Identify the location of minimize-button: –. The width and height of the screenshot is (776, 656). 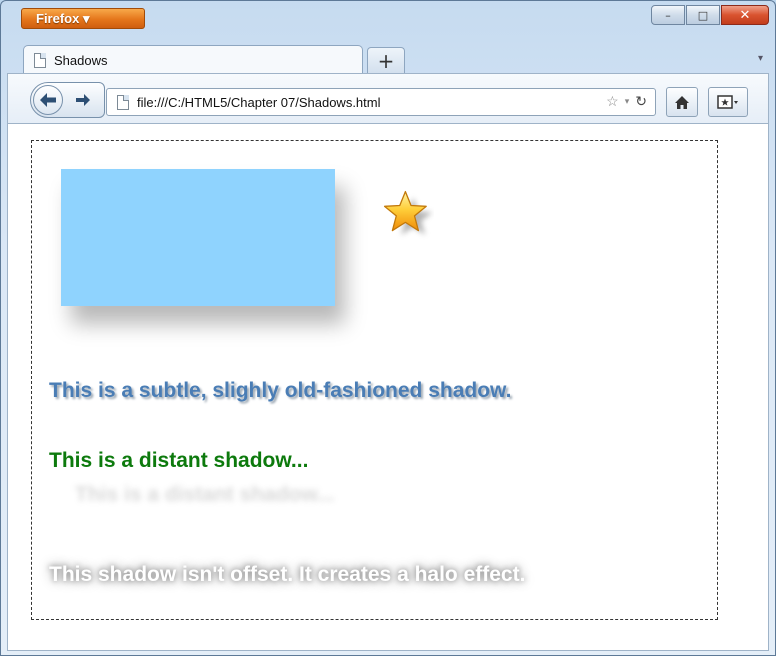
(668, 15).